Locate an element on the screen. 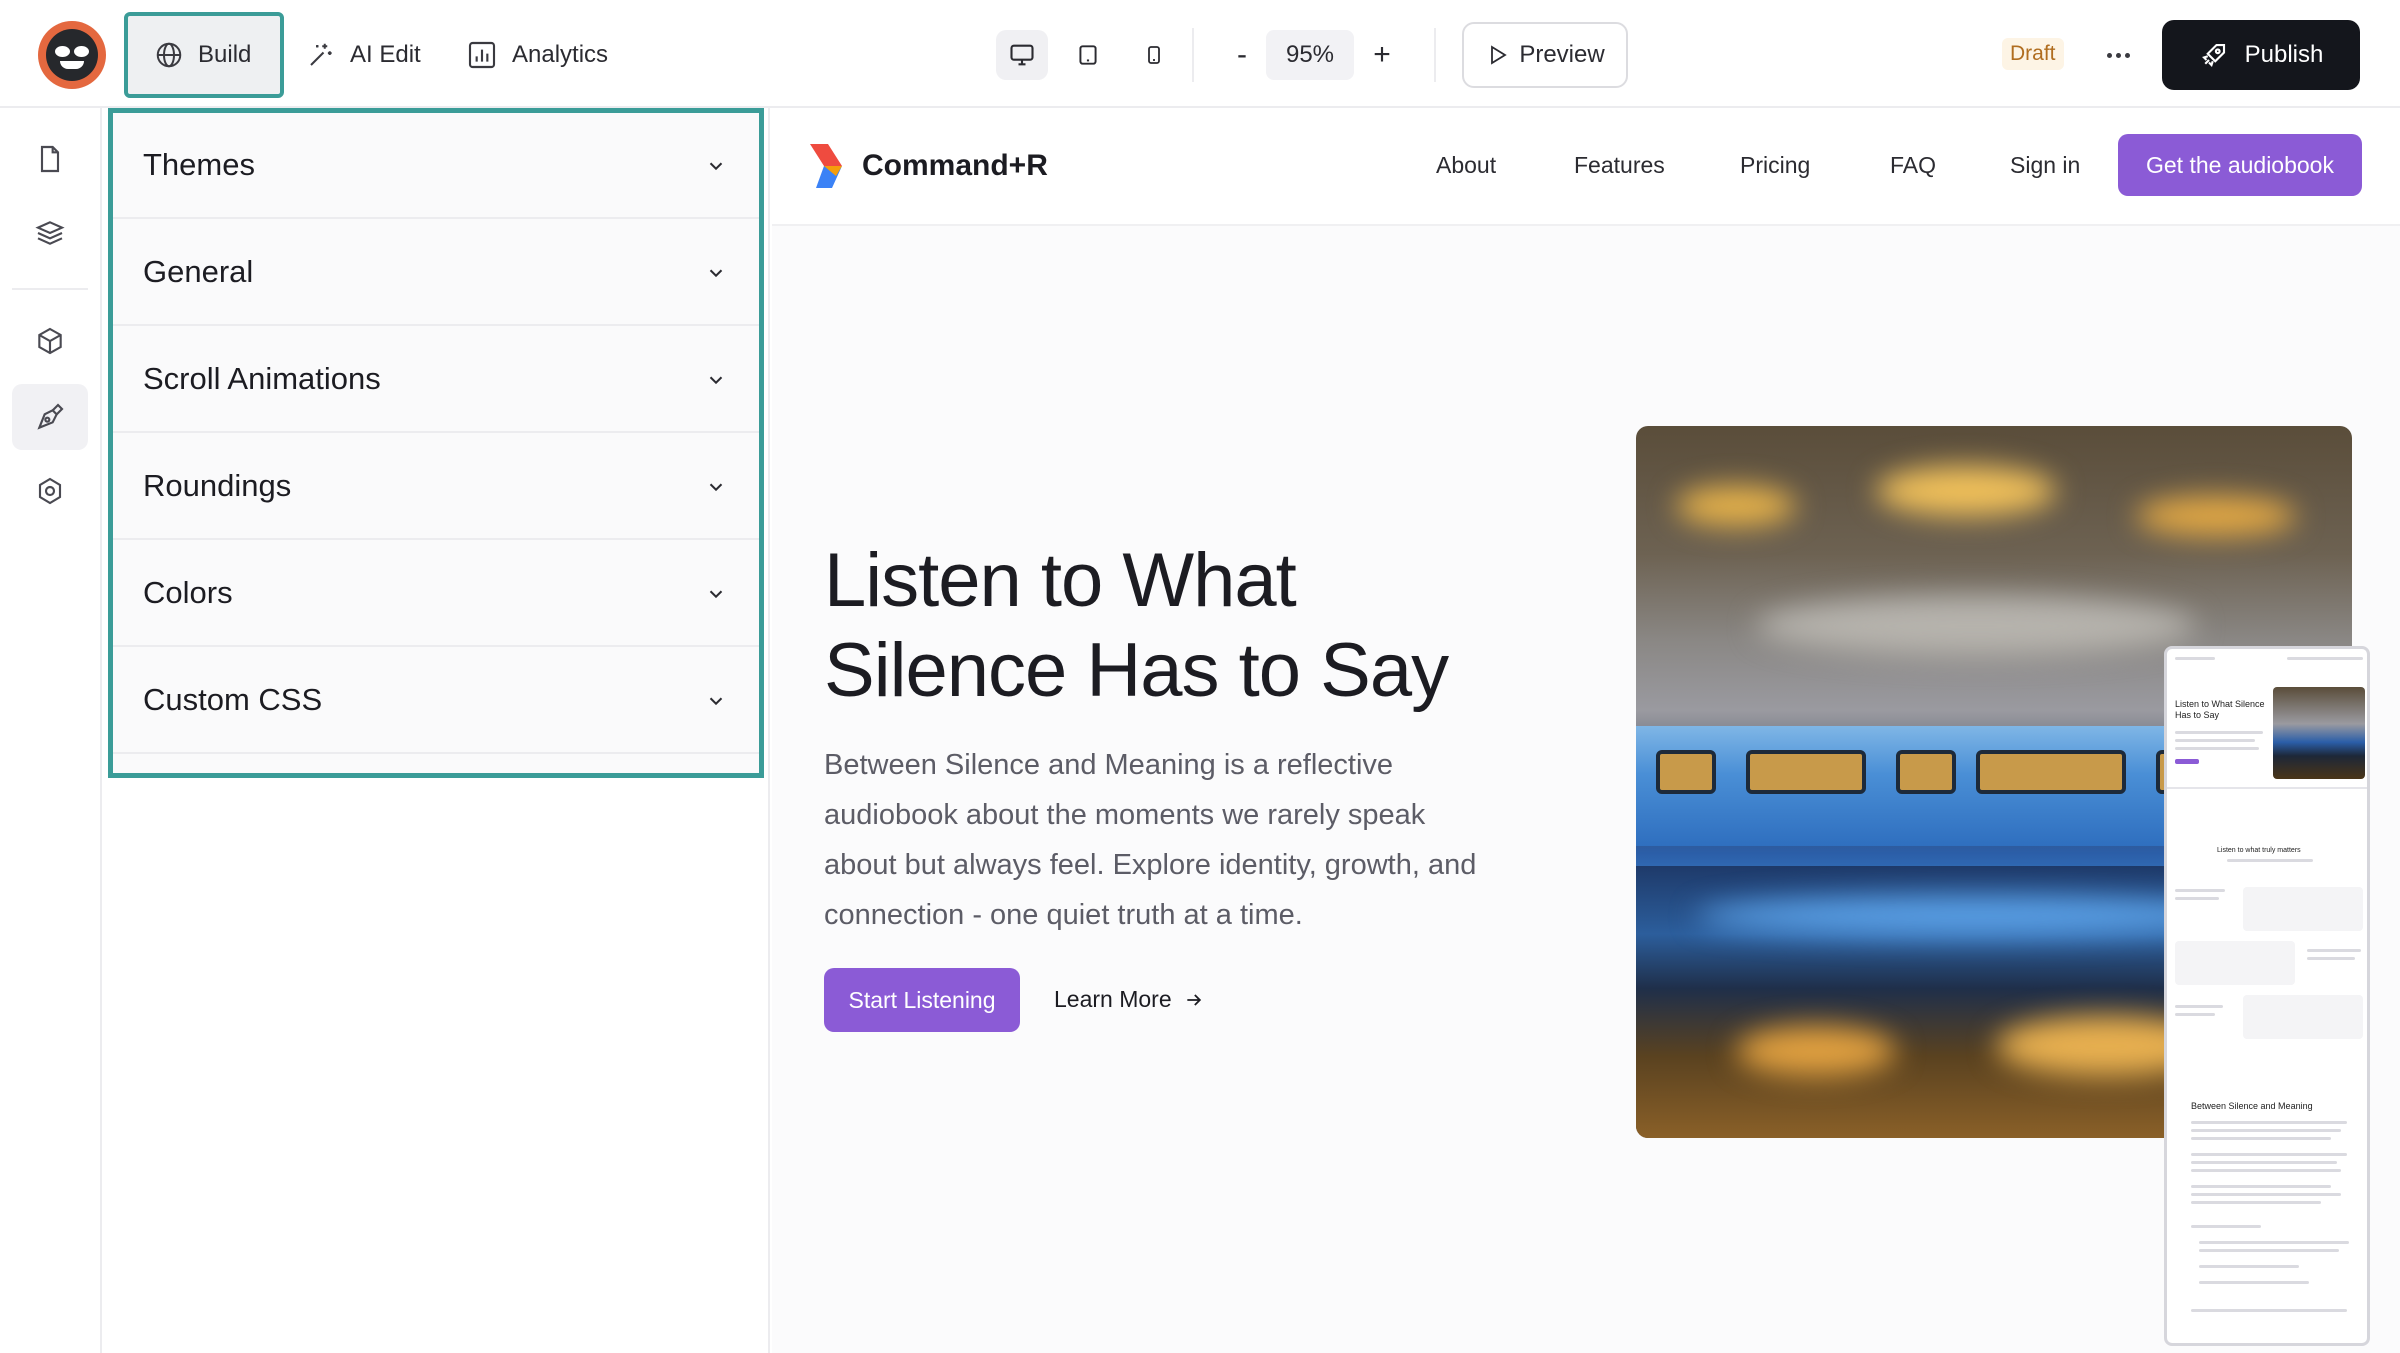 This screenshot has width=2400, height=1353. site-brand: Command+R is located at coordinates (928, 166).